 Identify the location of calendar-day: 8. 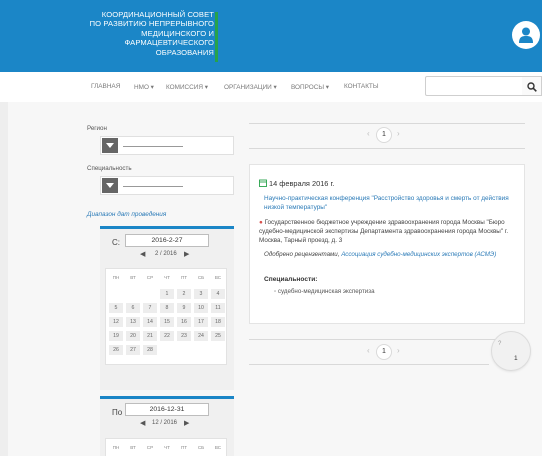
(167, 308).